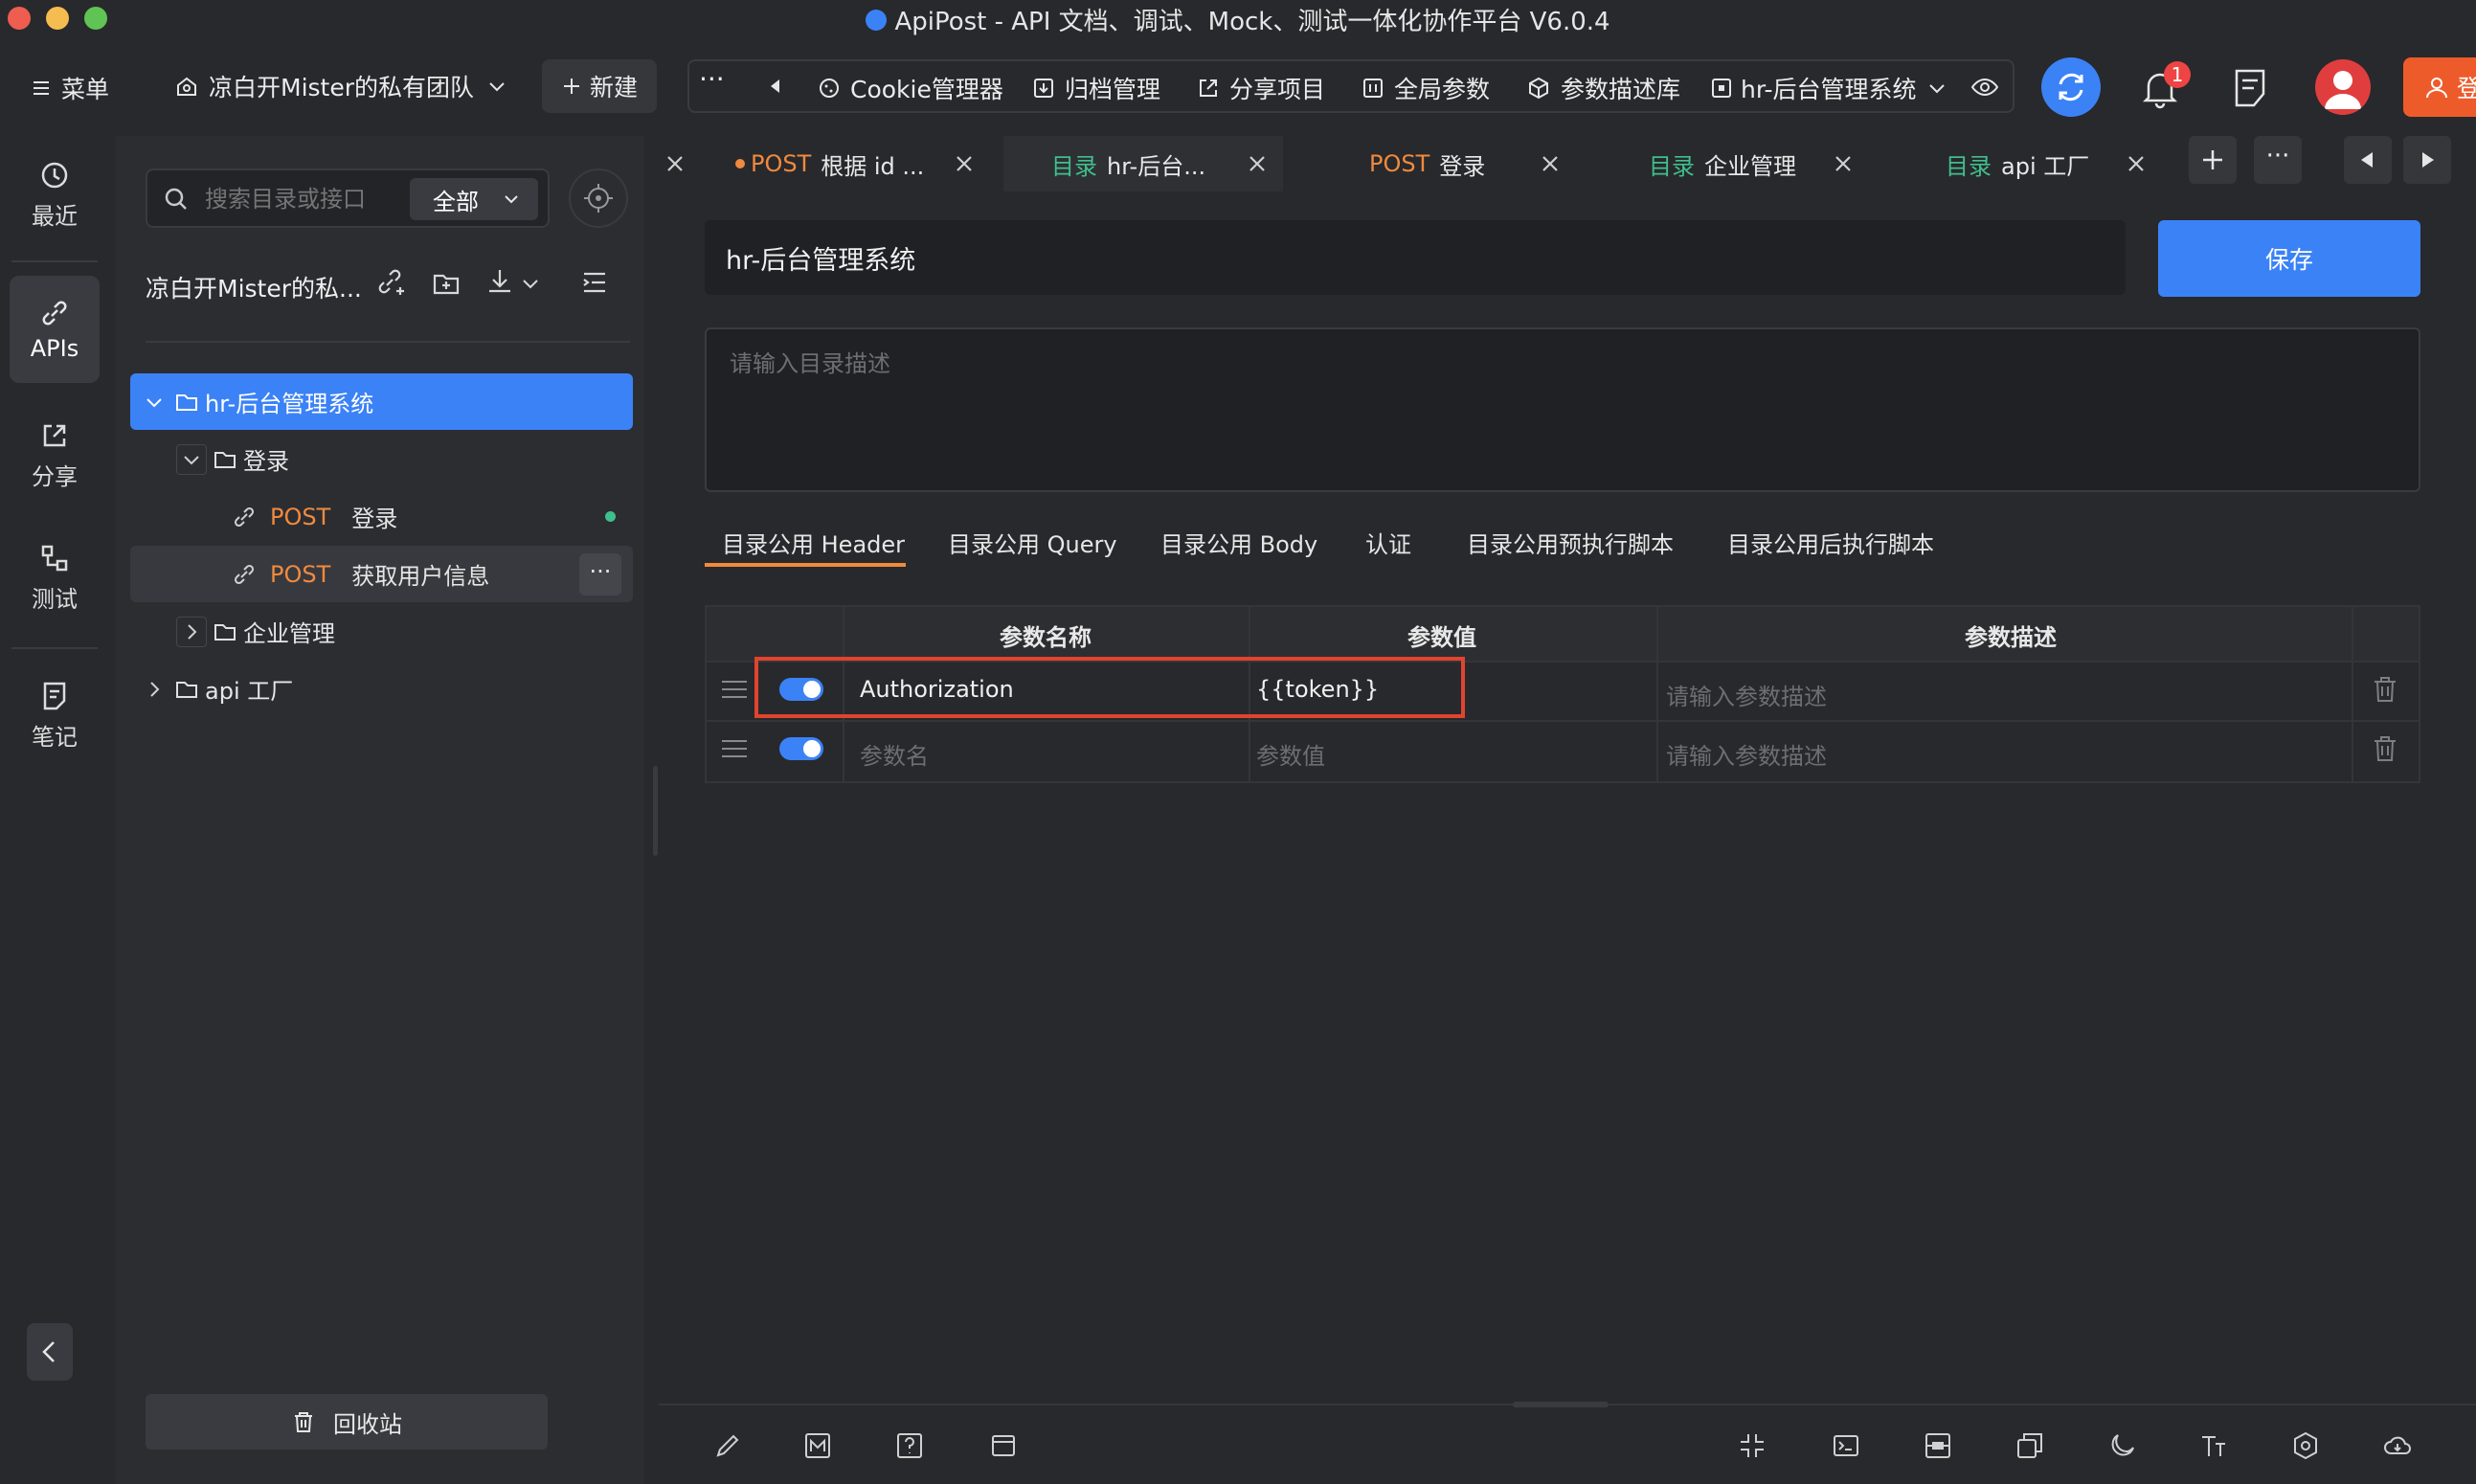  What do you see at coordinates (1290, 754) in the screenshot?
I see `param-value-input: 参数值` at bounding box center [1290, 754].